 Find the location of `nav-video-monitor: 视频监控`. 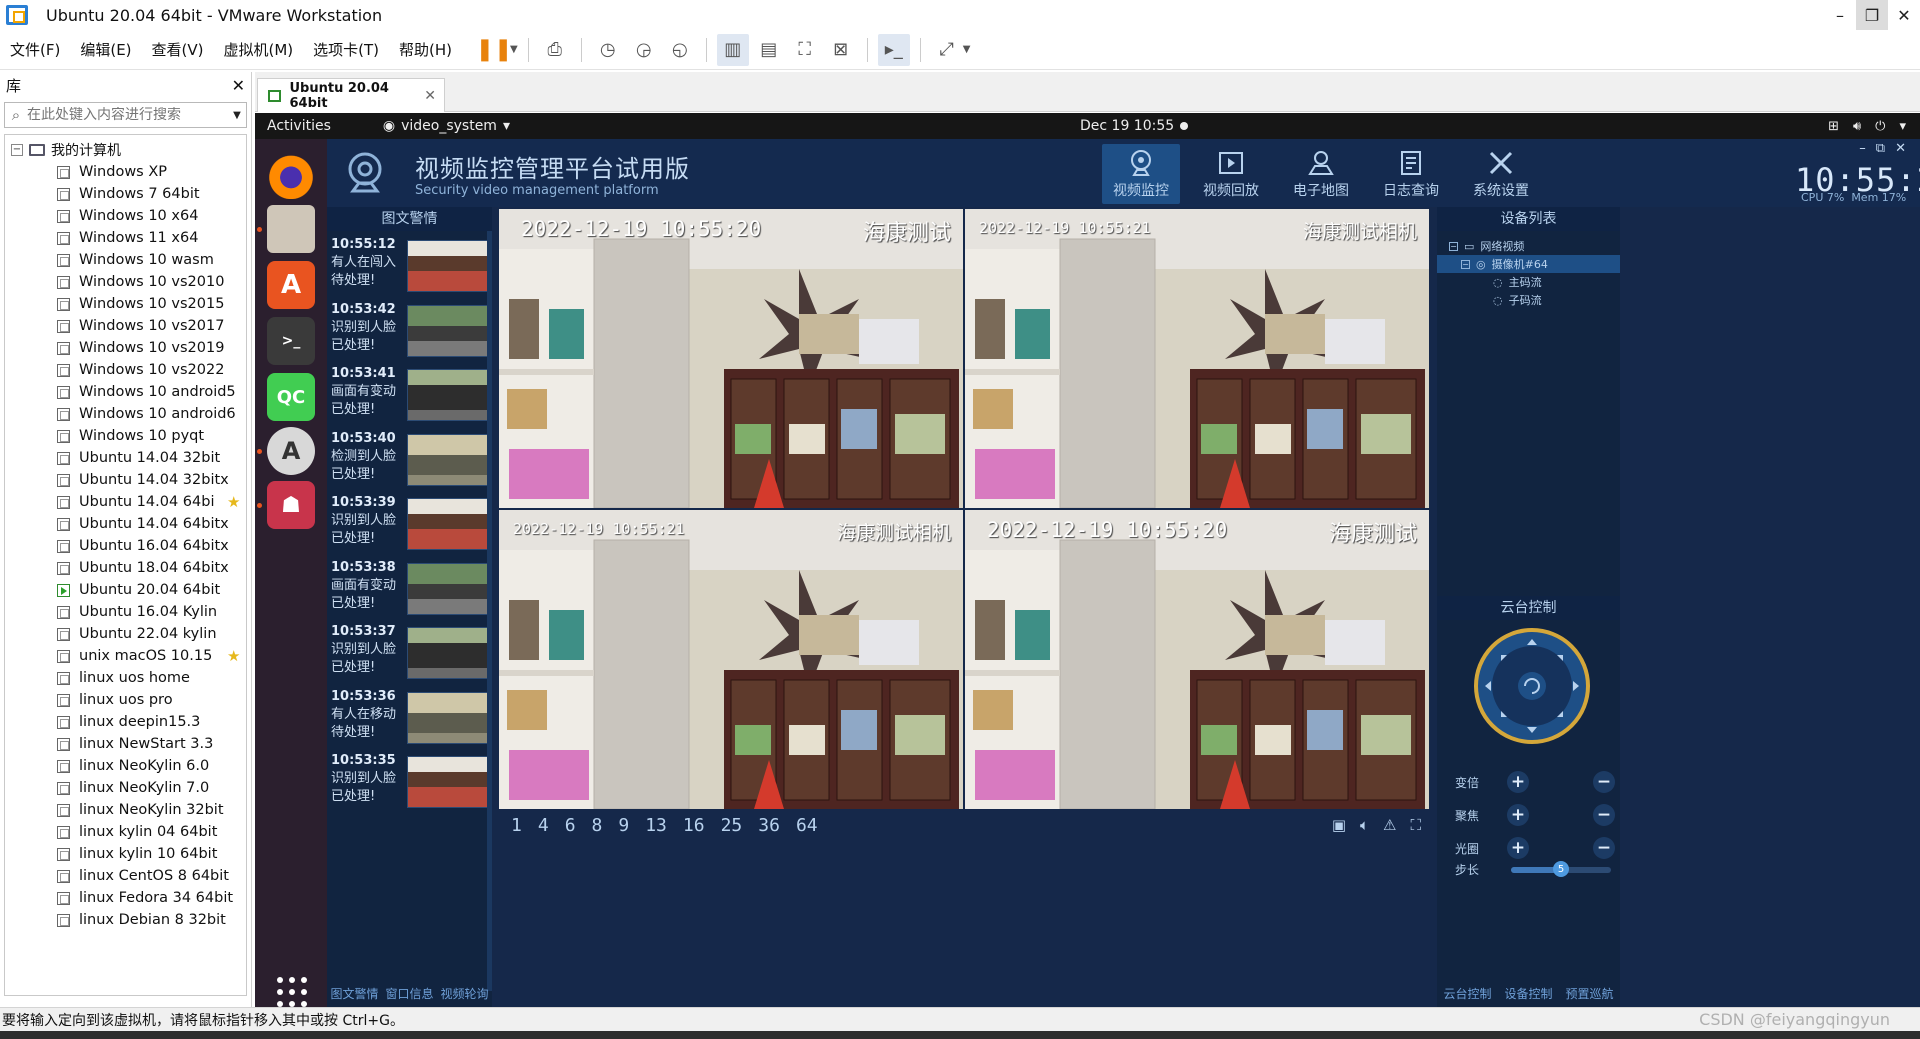

nav-video-monitor: 视频监控 is located at coordinates (1141, 174).